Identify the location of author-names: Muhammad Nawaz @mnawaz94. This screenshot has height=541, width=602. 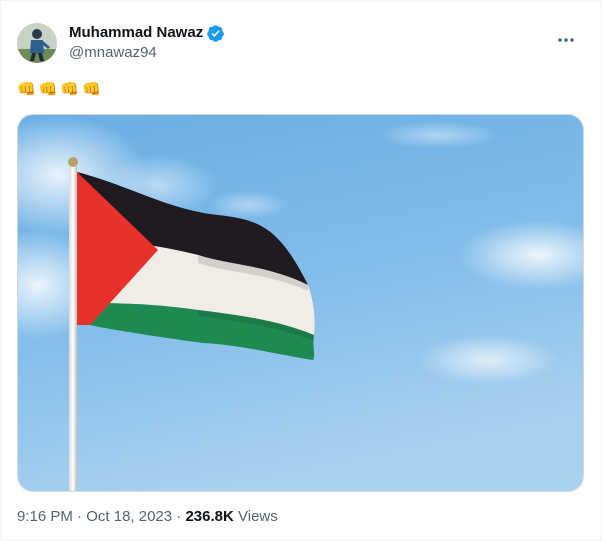
(147, 43).